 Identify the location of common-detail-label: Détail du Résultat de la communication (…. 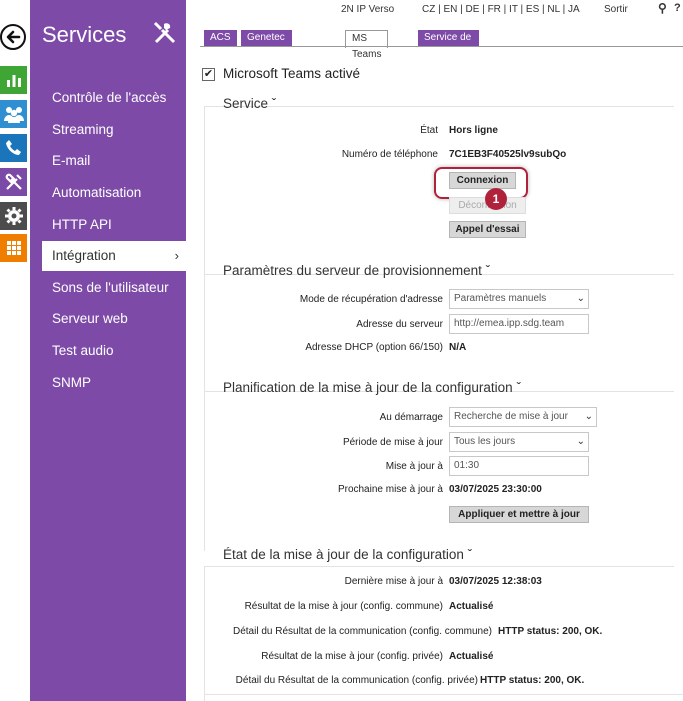
(362, 631).